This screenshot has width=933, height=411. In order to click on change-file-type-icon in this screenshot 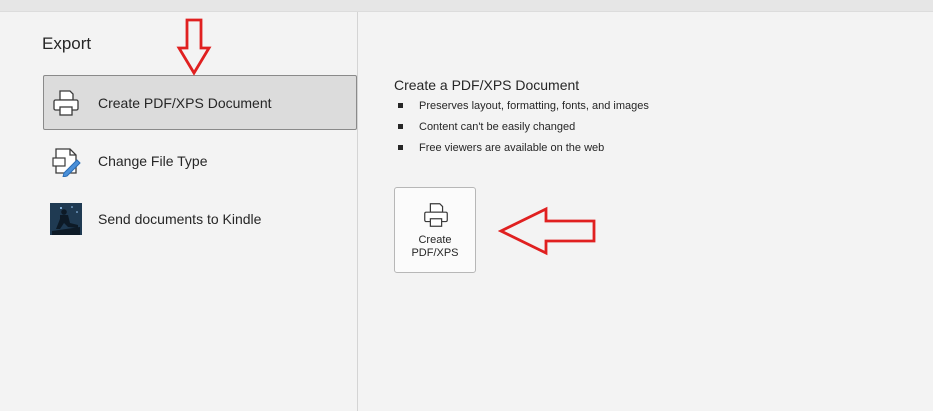, I will do `click(66, 162)`.